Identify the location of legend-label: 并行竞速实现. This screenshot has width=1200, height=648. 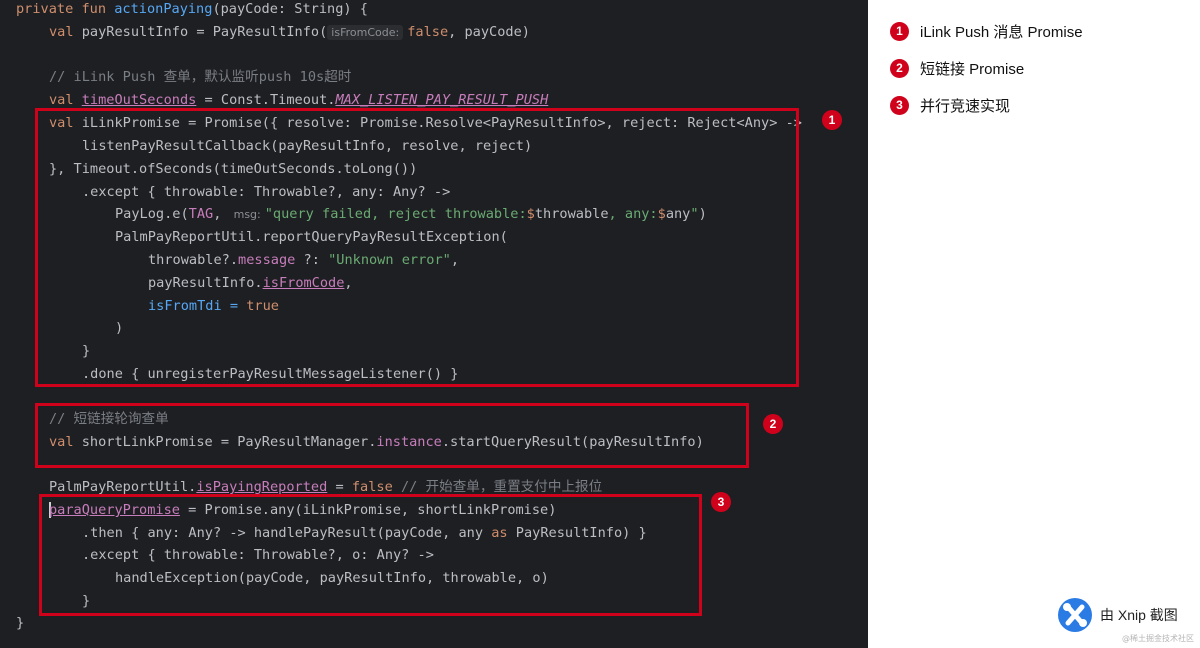
(965, 106).